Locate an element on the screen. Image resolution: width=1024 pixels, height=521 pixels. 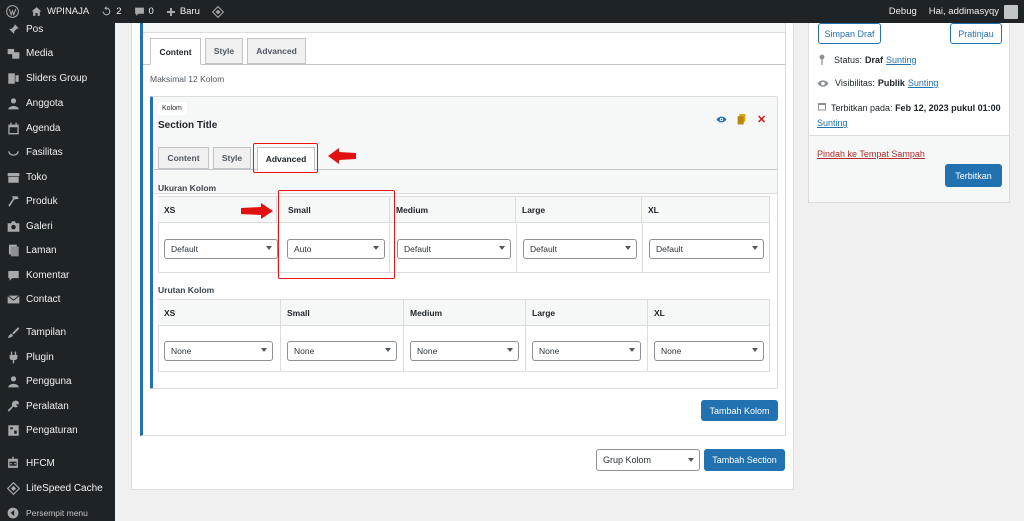
sidebar-item-media: Media is located at coordinates (57, 53).